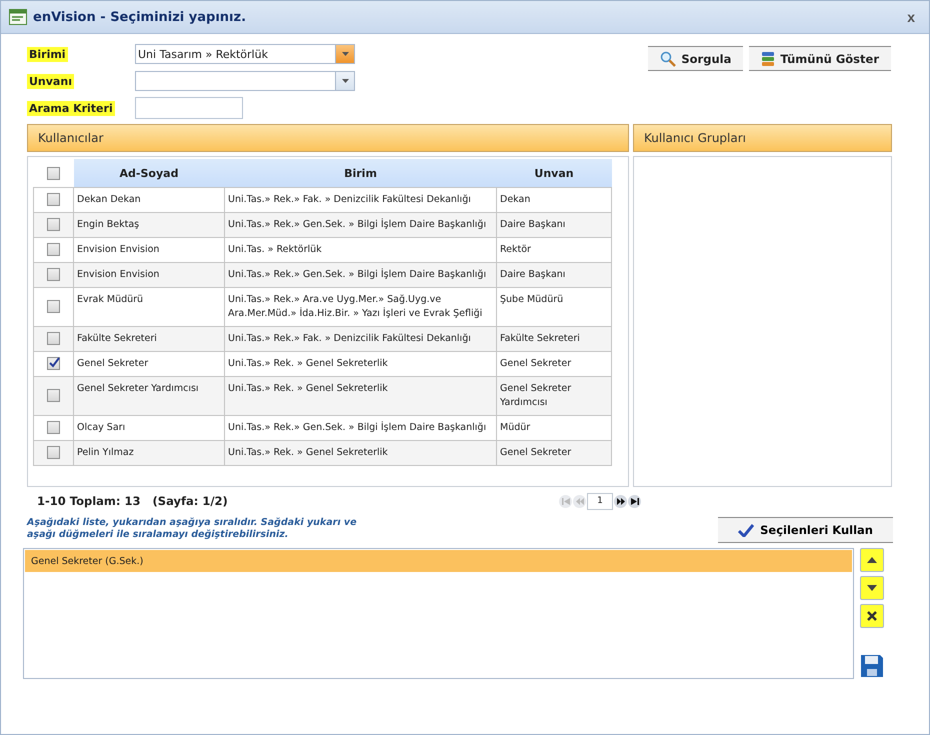 This screenshot has height=735, width=930. Describe the element at coordinates (668, 58) in the screenshot. I see `search-icon` at that location.